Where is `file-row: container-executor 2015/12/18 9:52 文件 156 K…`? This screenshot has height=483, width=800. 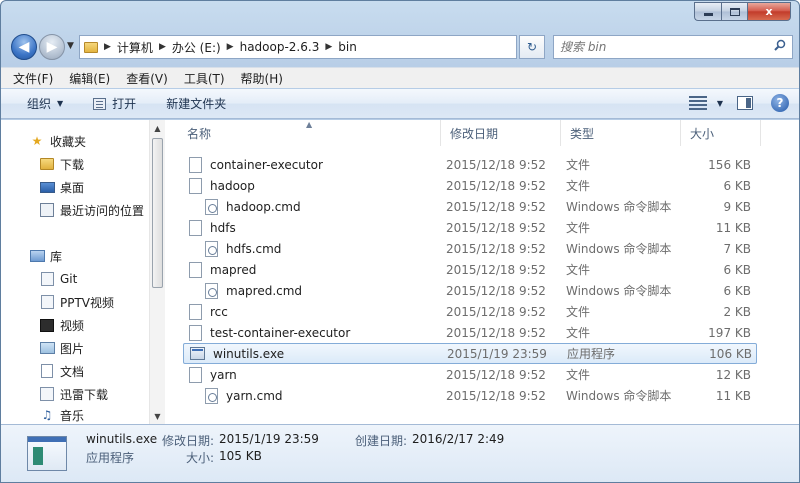
file-row: container-executor 2015/12/18 9:52 文件 156 K… is located at coordinates (470, 164).